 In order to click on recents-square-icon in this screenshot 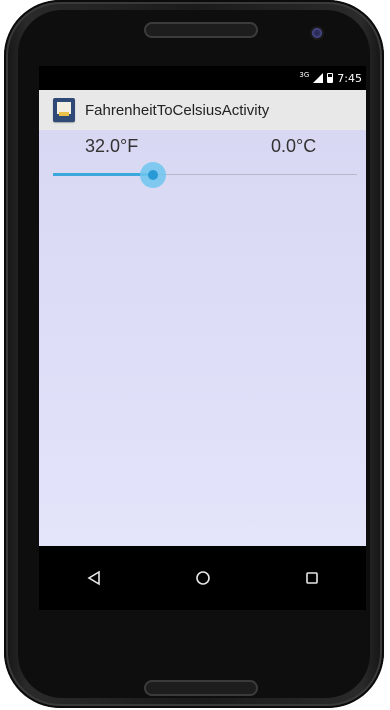, I will do `click(311, 578)`.